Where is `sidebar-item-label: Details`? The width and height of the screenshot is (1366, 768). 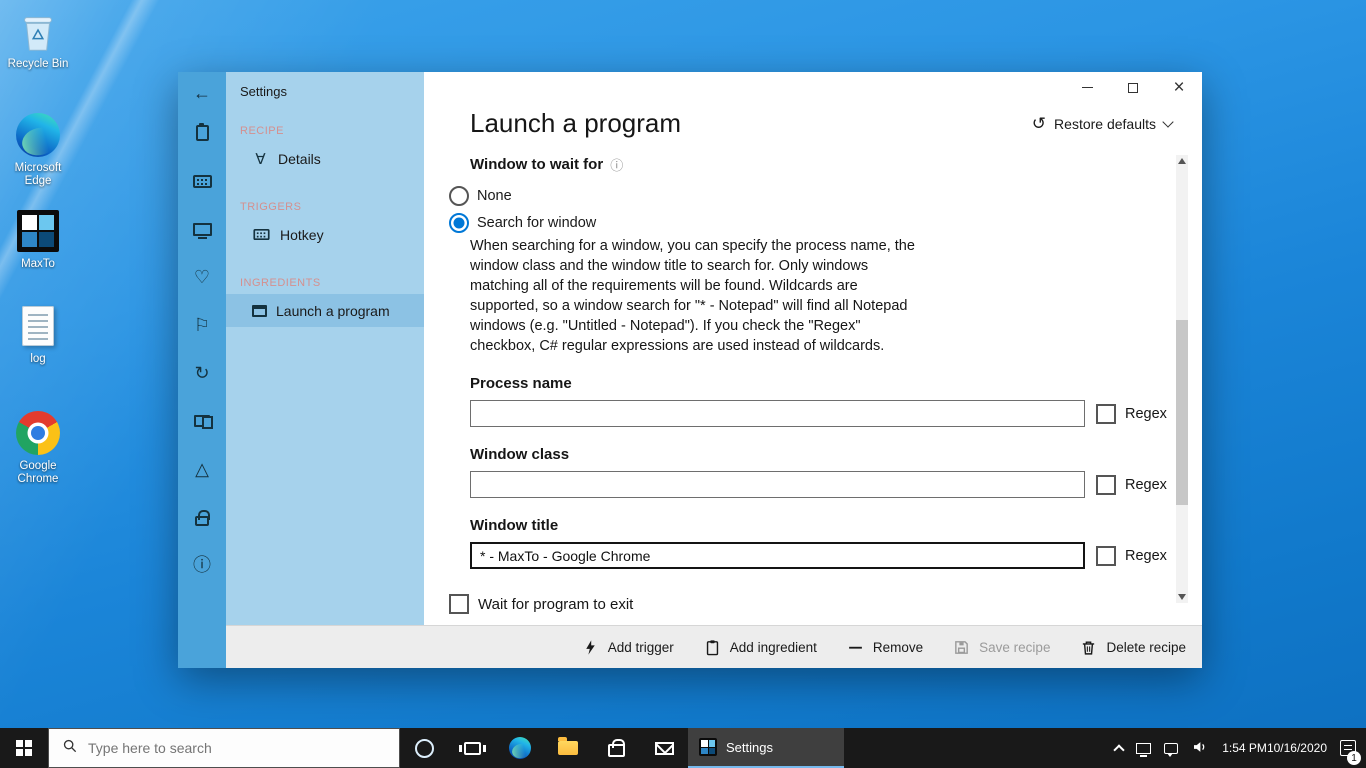 sidebar-item-label: Details is located at coordinates (299, 158).